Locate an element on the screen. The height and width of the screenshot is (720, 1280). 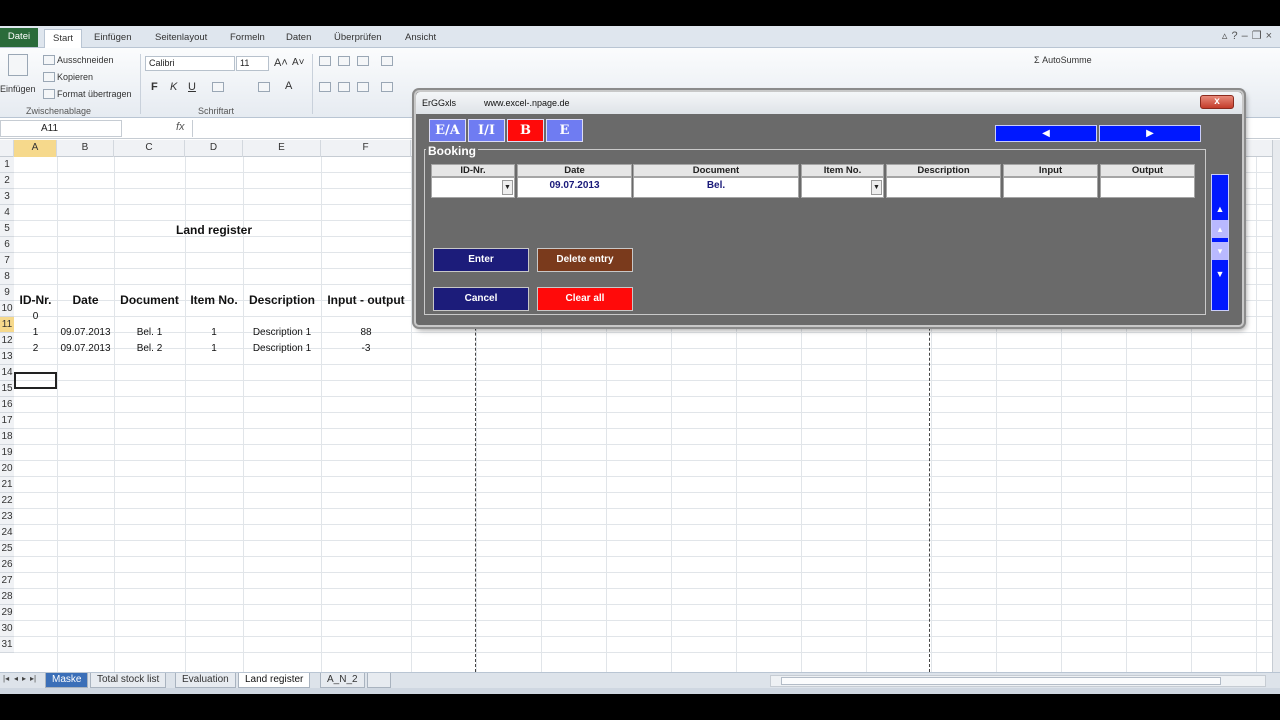
tab-page-layout: Seitenlayout is located at coordinates (181, 38).